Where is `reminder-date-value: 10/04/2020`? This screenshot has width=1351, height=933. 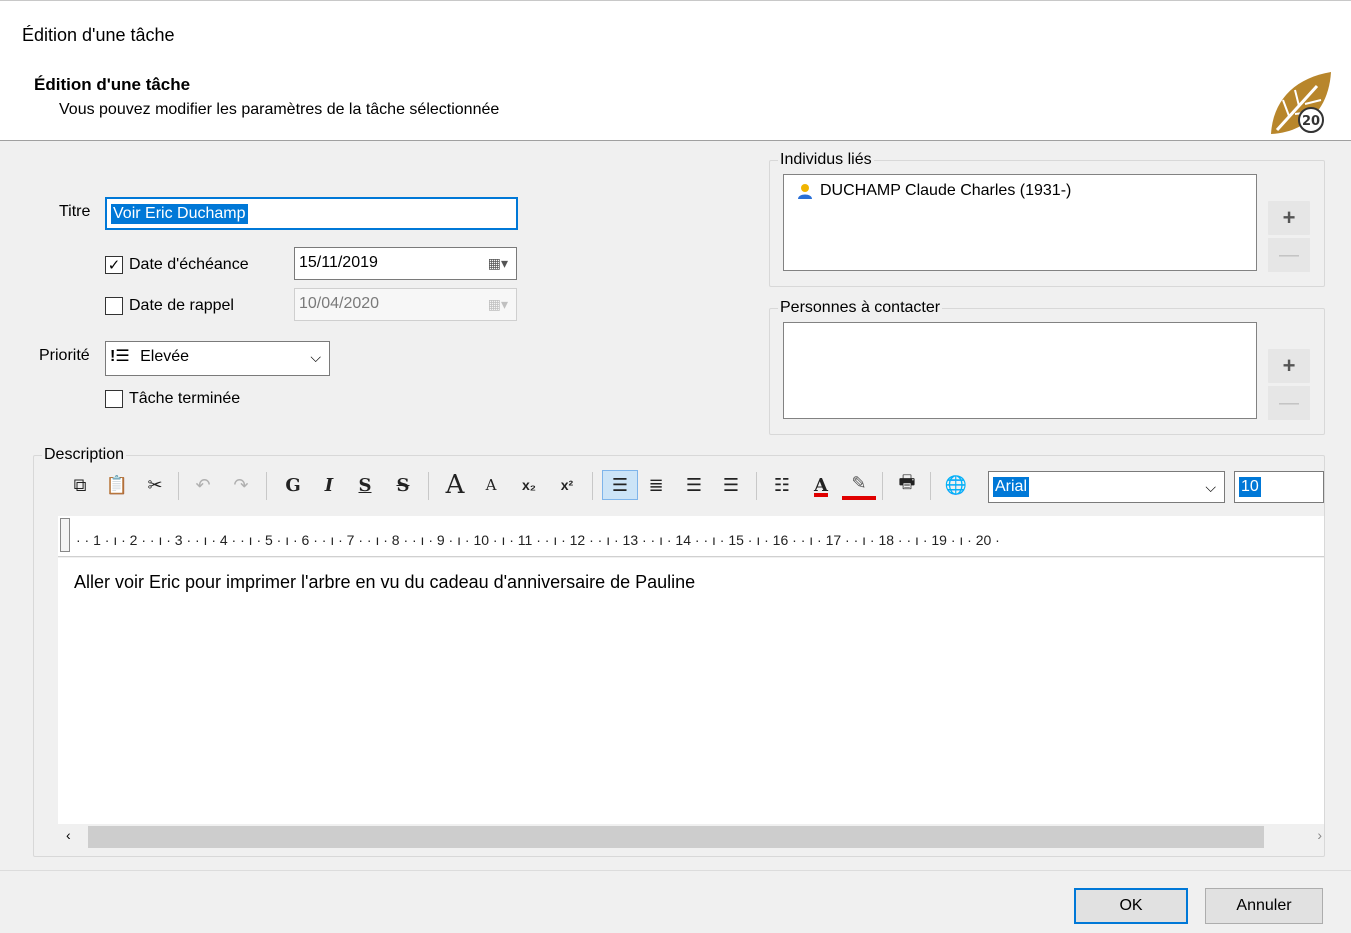
reminder-date-value: 10/04/2020 is located at coordinates (339, 303).